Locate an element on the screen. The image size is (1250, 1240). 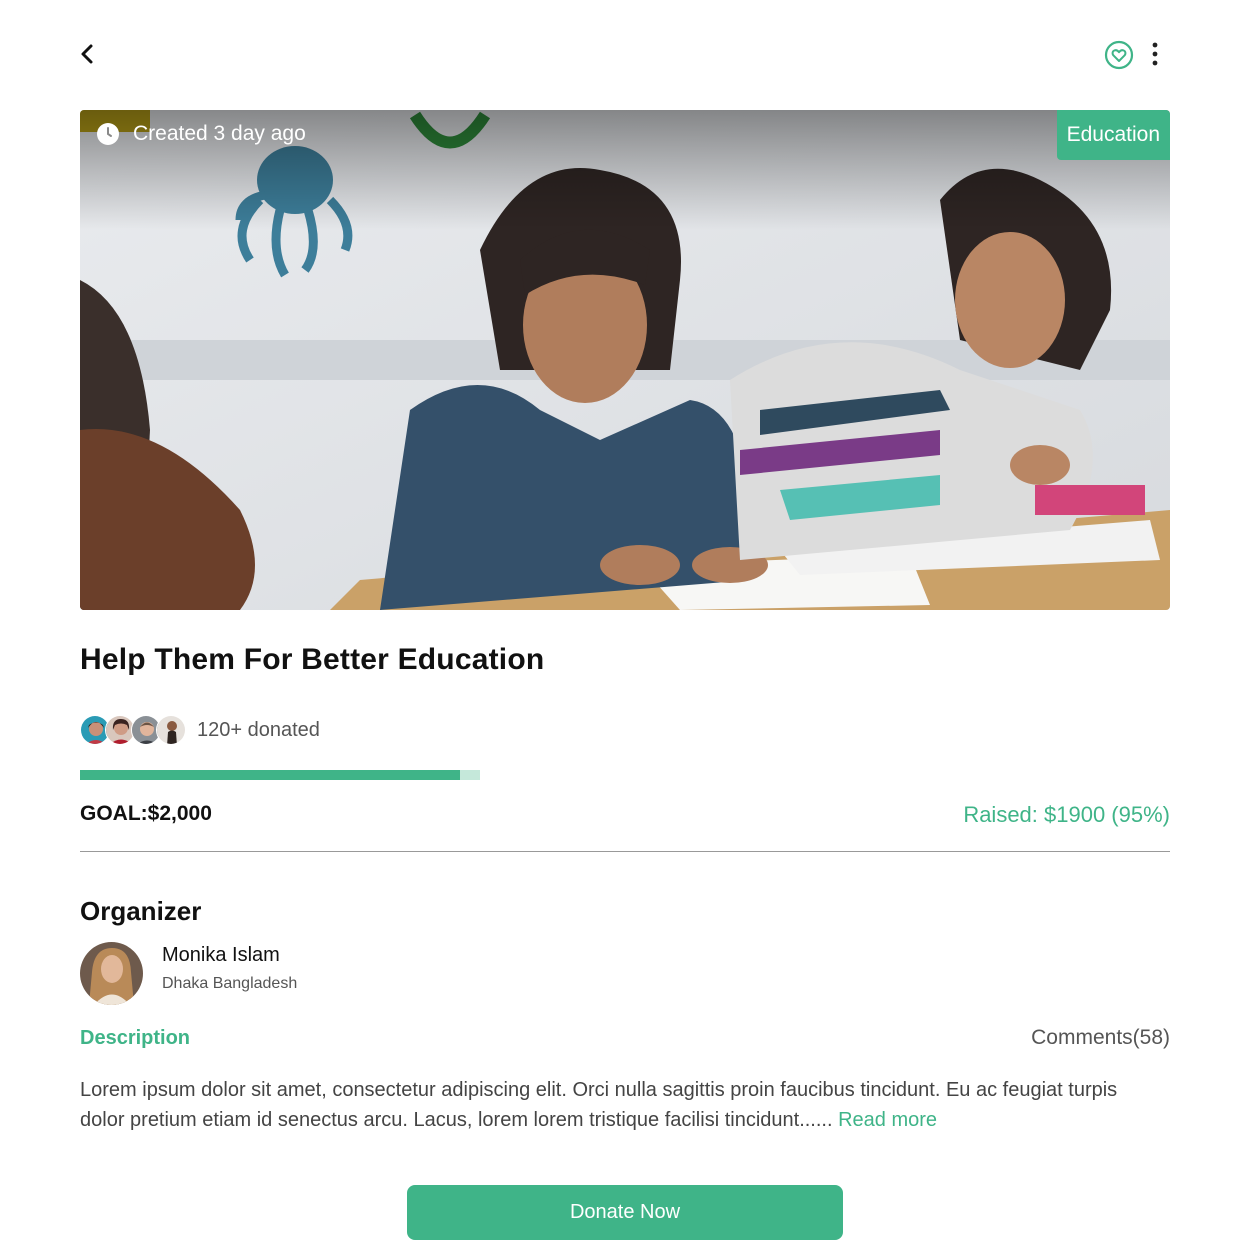
clock-icon is located at coordinates (108, 134).